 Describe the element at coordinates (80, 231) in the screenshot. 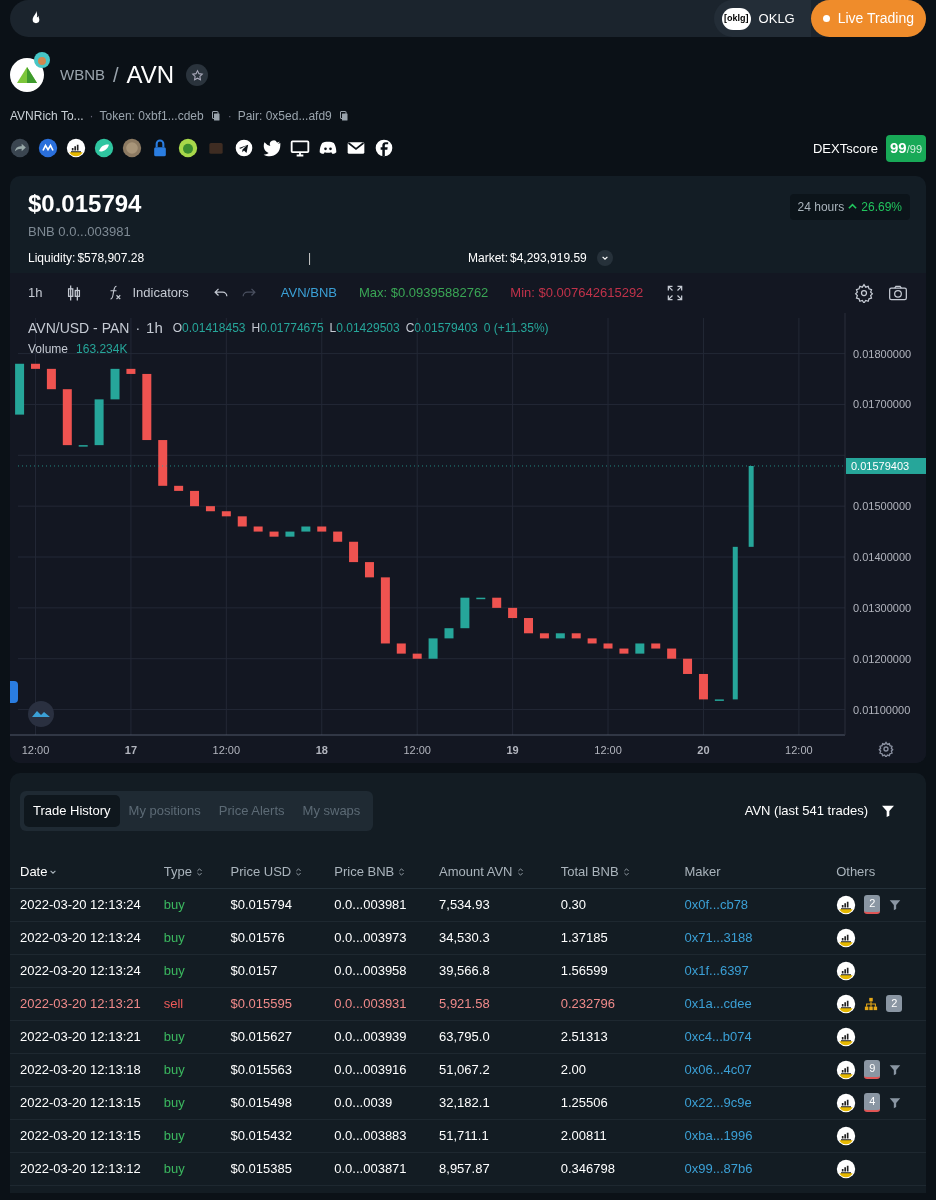

I see `price-bnb: BNB 0.0...003981` at that location.